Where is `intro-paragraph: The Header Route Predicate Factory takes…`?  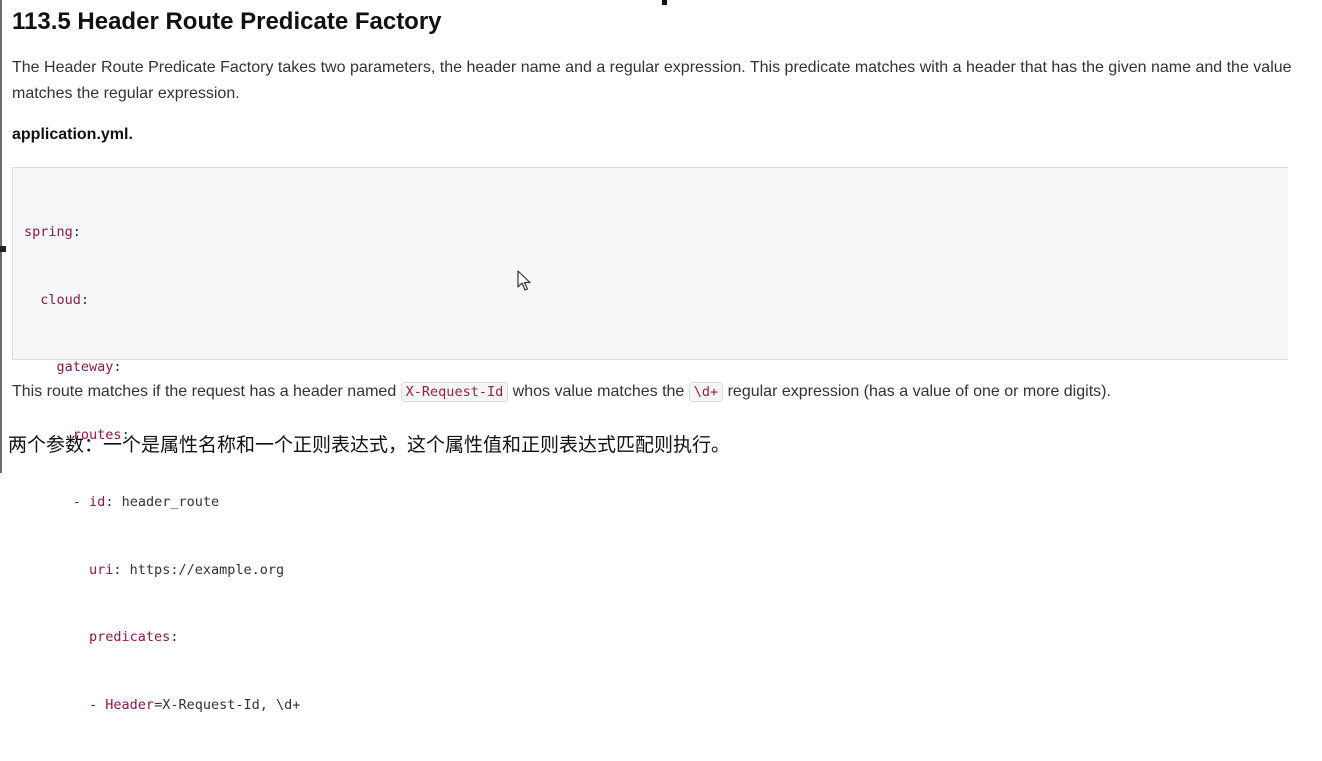
intro-paragraph: The Header Route Predicate Factory takes… is located at coordinates (652, 80).